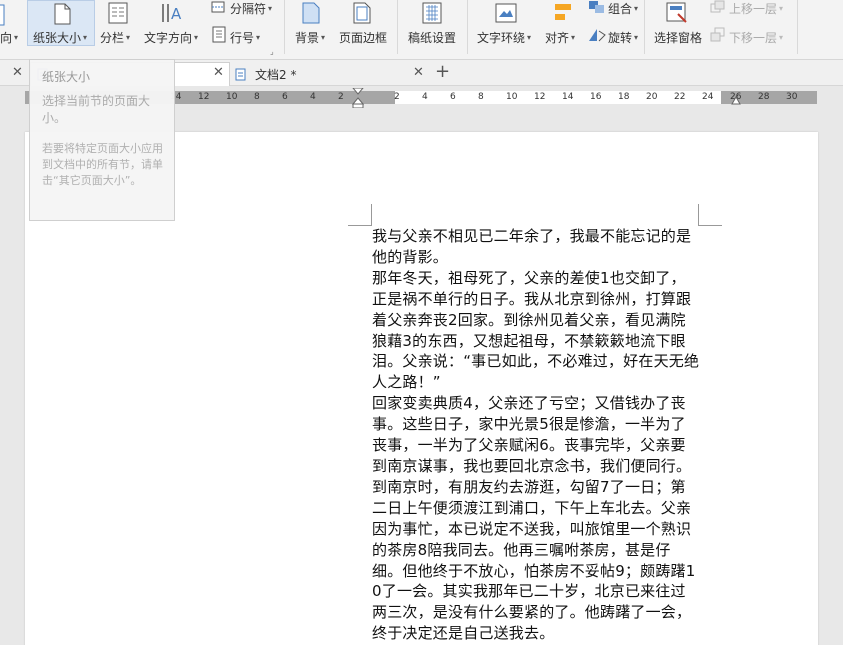 The image size is (843, 645). What do you see at coordinates (764, 97) in the screenshot?
I see `ruler-tick: 28` at bounding box center [764, 97].